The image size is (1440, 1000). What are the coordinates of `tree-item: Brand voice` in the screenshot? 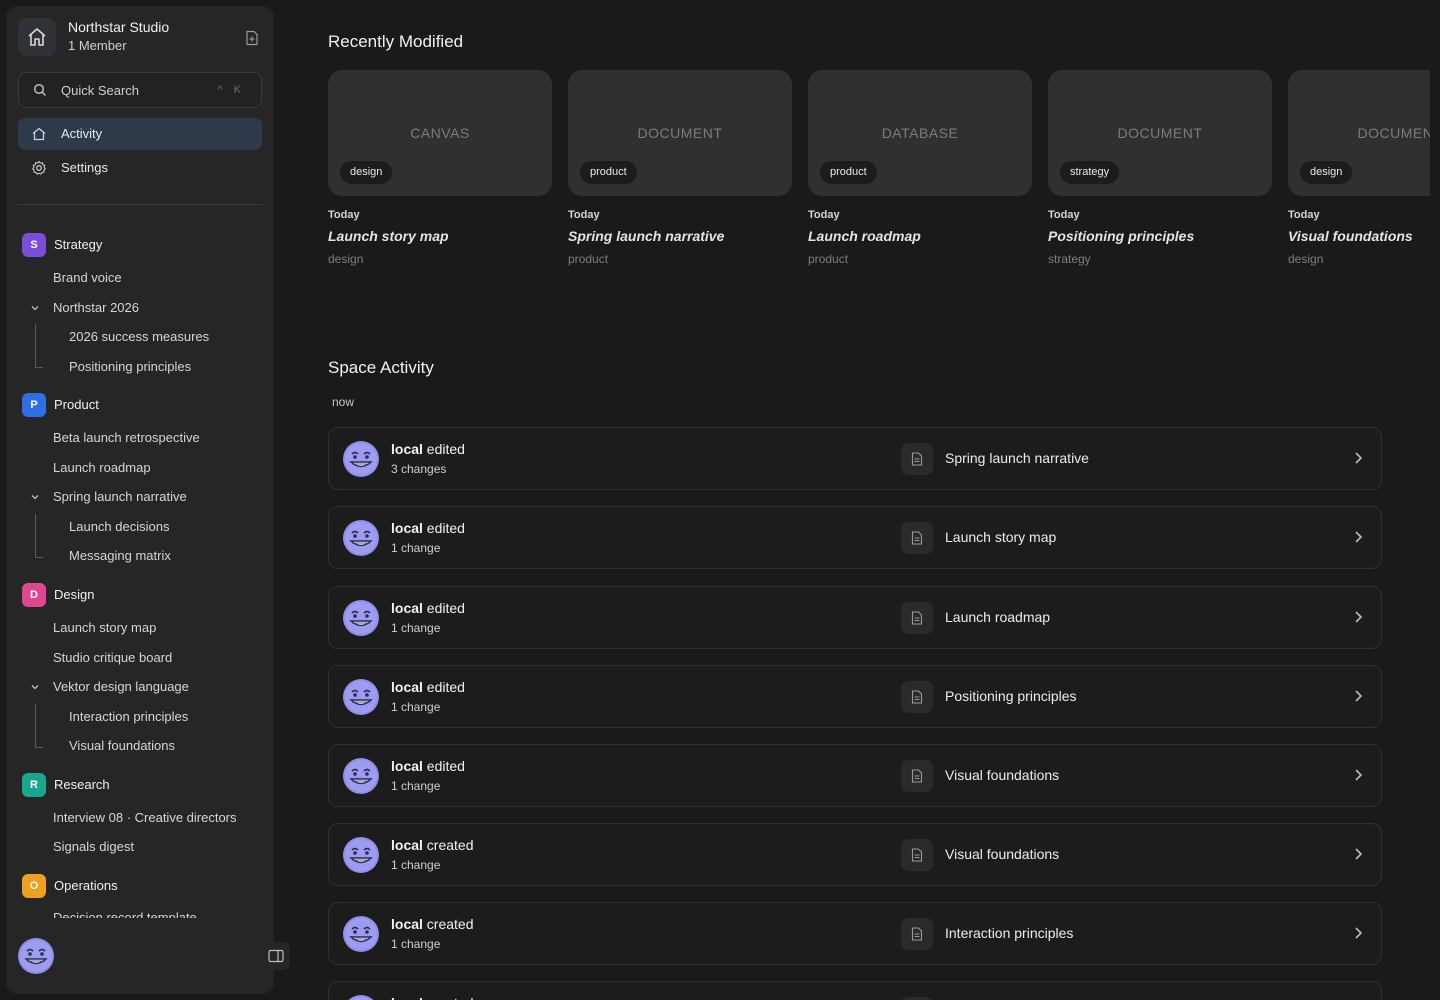 It's located at (87, 277).